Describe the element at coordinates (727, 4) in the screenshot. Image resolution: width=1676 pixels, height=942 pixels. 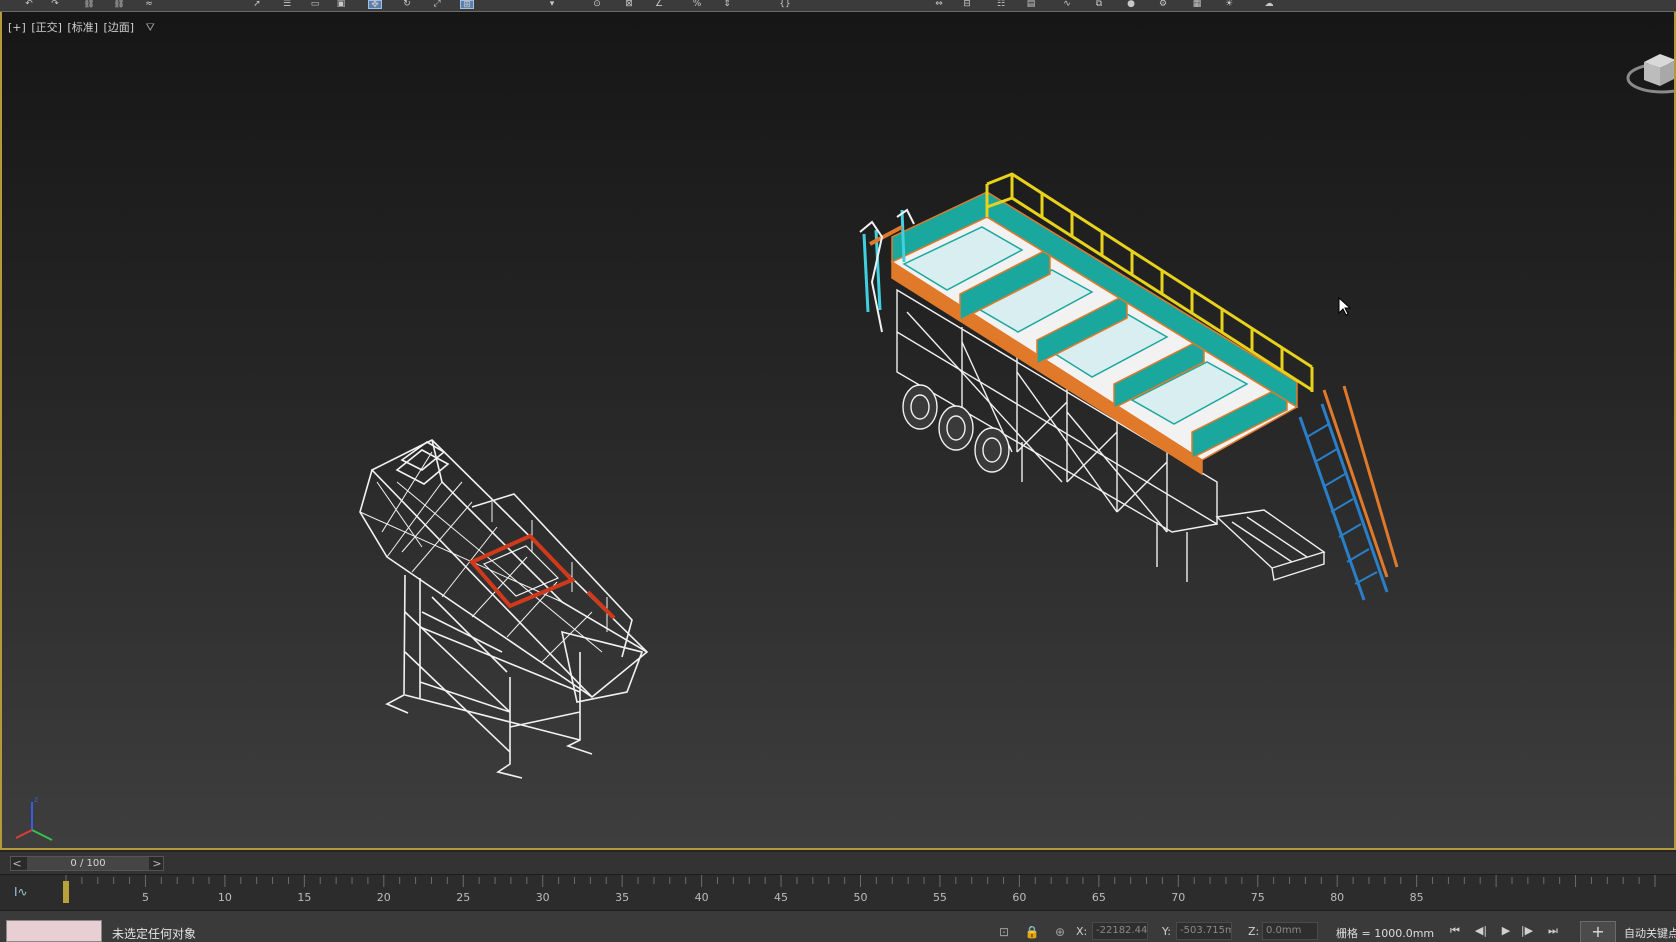
I see `spinner-snap-icon: ⇕` at that location.